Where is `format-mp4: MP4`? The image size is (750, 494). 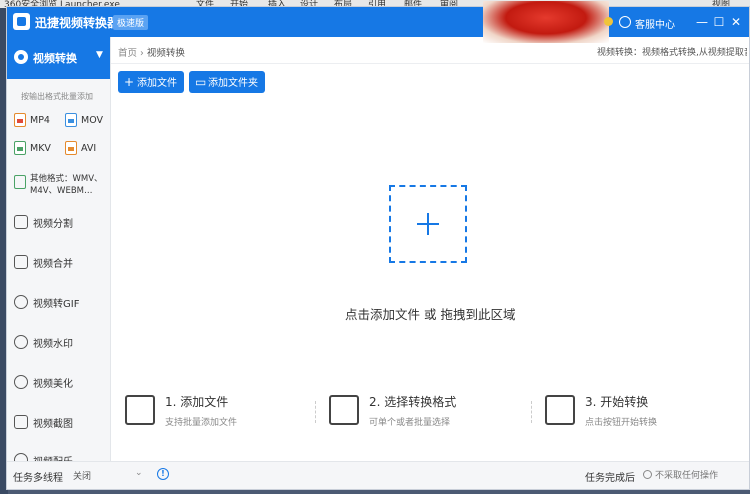 format-mp4: MP4 is located at coordinates (39, 121).